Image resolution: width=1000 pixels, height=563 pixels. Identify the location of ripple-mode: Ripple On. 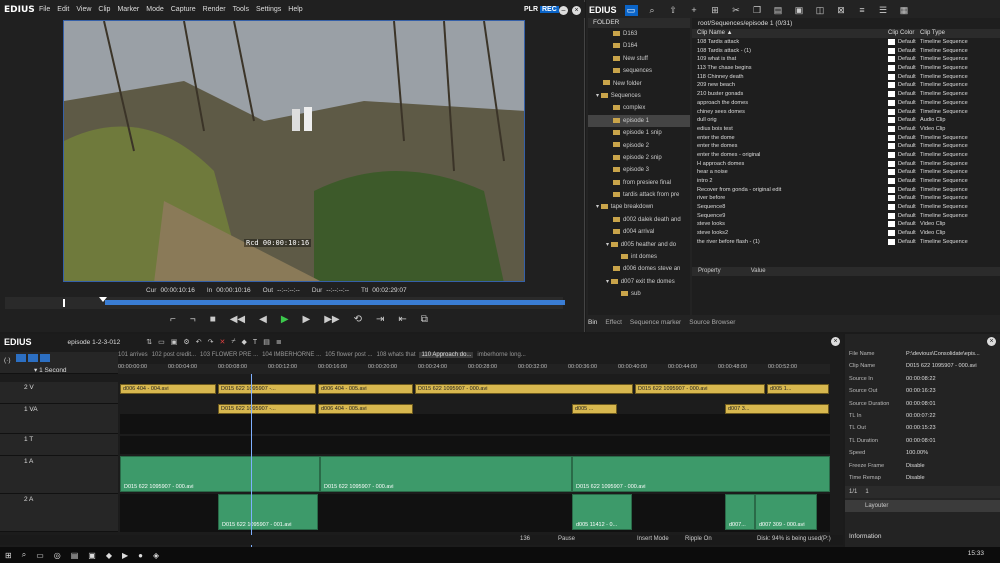
(698, 539).